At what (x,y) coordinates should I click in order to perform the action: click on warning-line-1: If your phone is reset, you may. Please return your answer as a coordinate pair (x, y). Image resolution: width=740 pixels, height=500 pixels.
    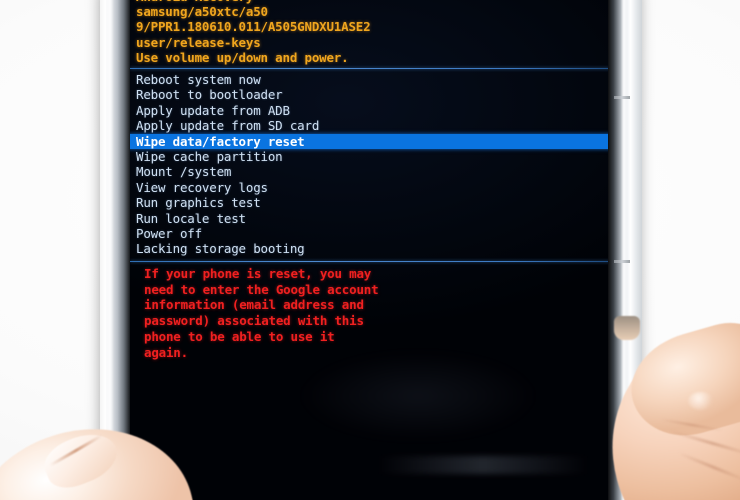
    Looking at the image, I should click on (258, 273).